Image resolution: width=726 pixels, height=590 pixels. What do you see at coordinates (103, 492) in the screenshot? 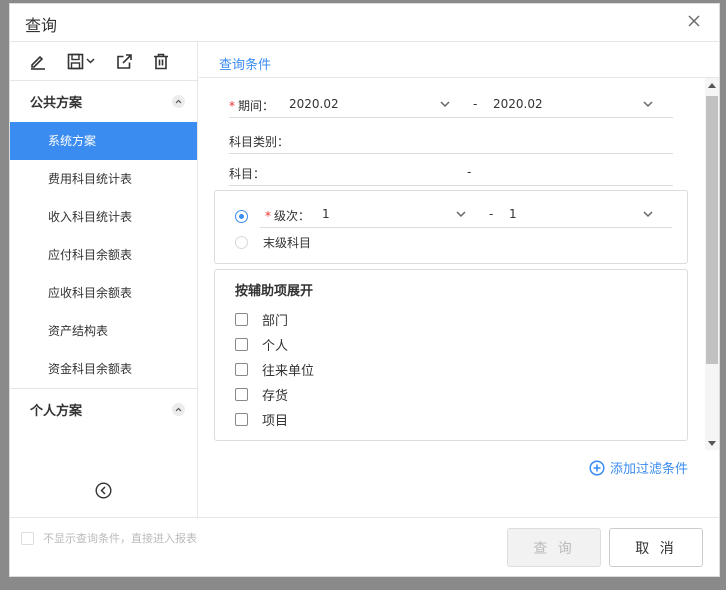
I see `collapse-sidebar-icon` at bounding box center [103, 492].